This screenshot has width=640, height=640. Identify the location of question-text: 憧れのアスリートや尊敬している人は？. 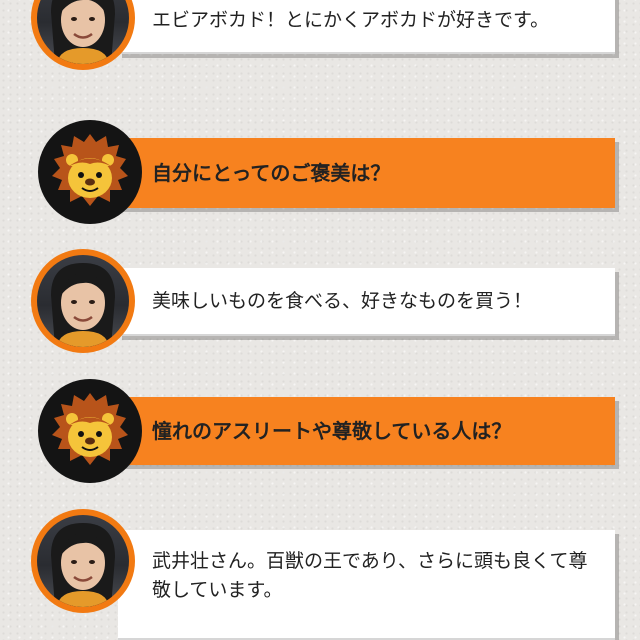
(332, 430).